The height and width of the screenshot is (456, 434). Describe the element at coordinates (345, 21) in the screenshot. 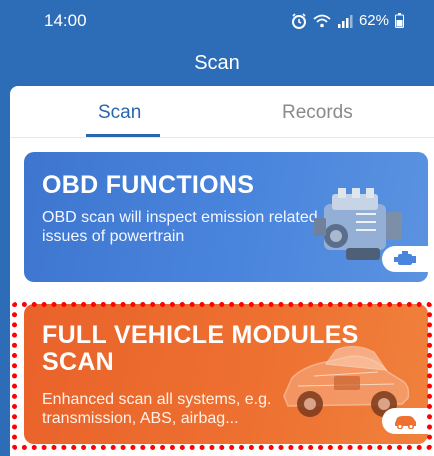

I see `signal-icon` at that location.